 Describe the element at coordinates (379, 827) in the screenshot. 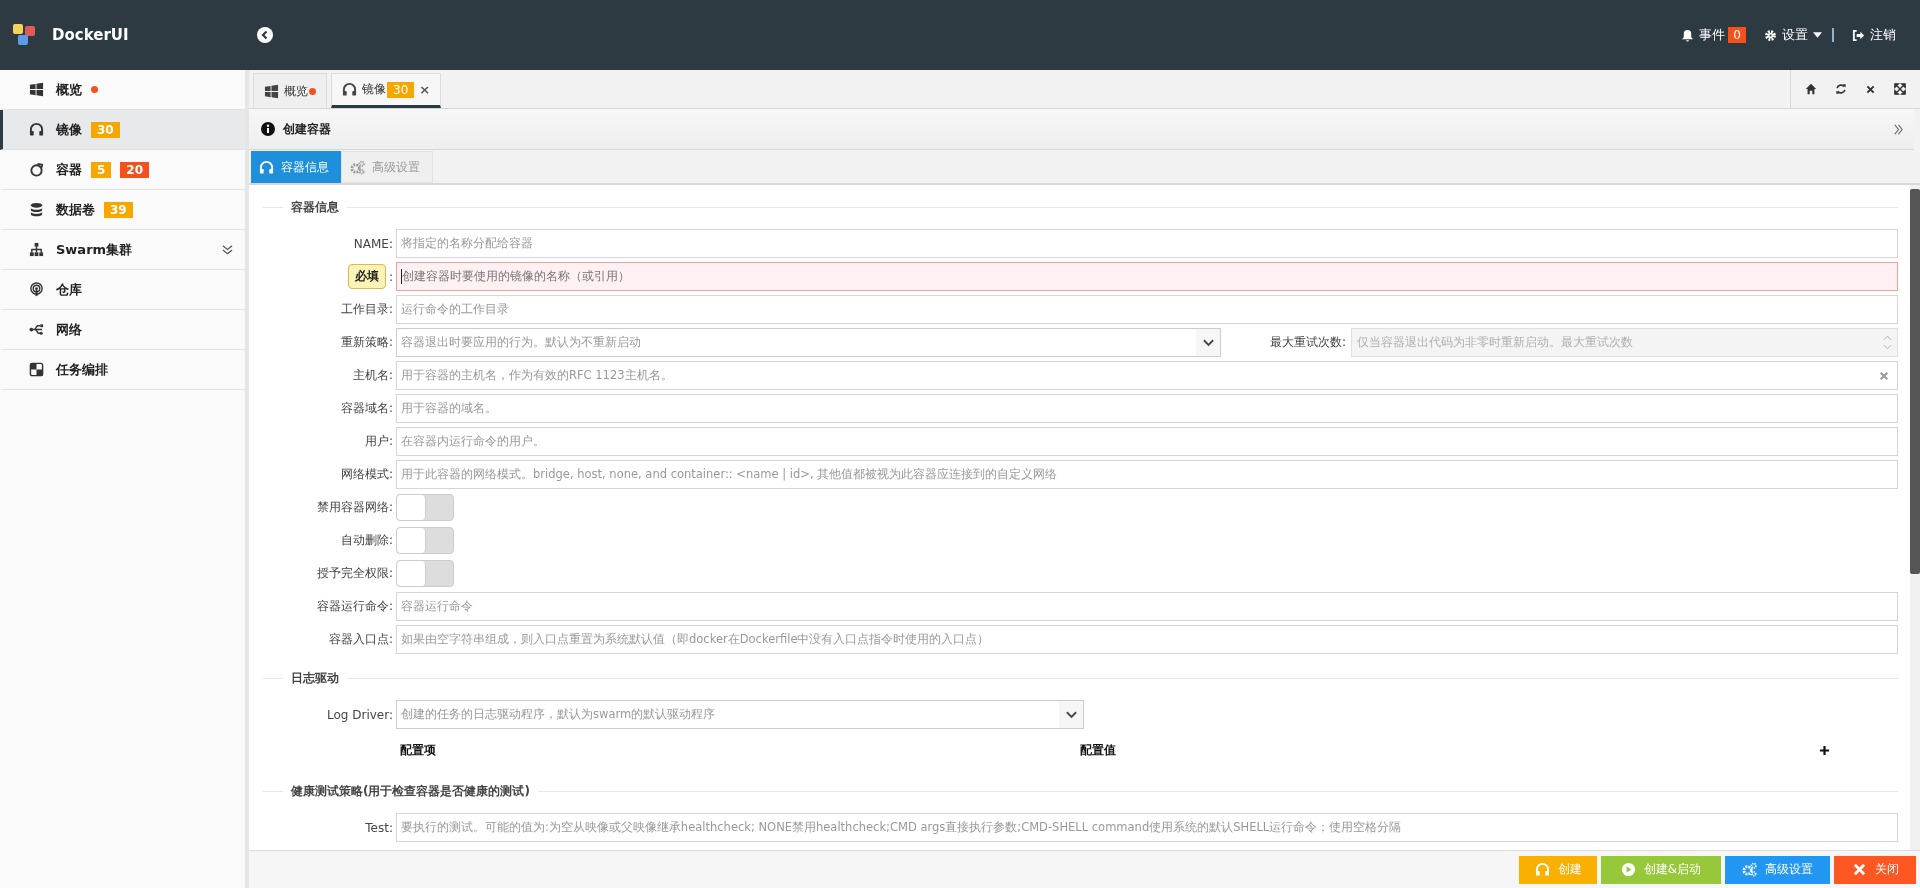

I see `field-label: Test:` at that location.